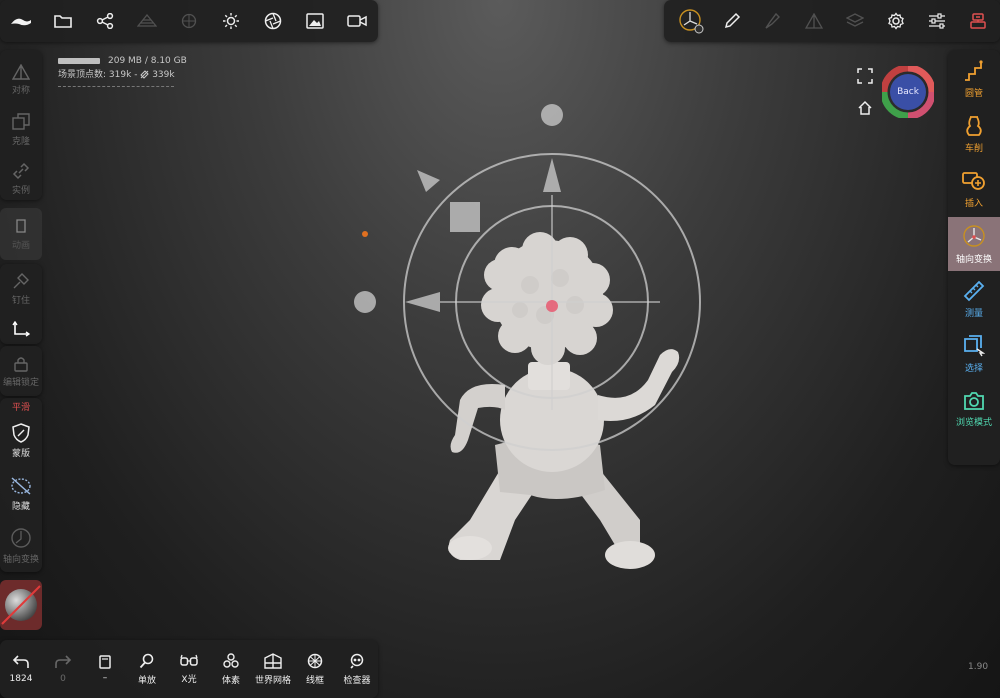  I want to click on smooth-tool: 平滑, so click(21, 406).